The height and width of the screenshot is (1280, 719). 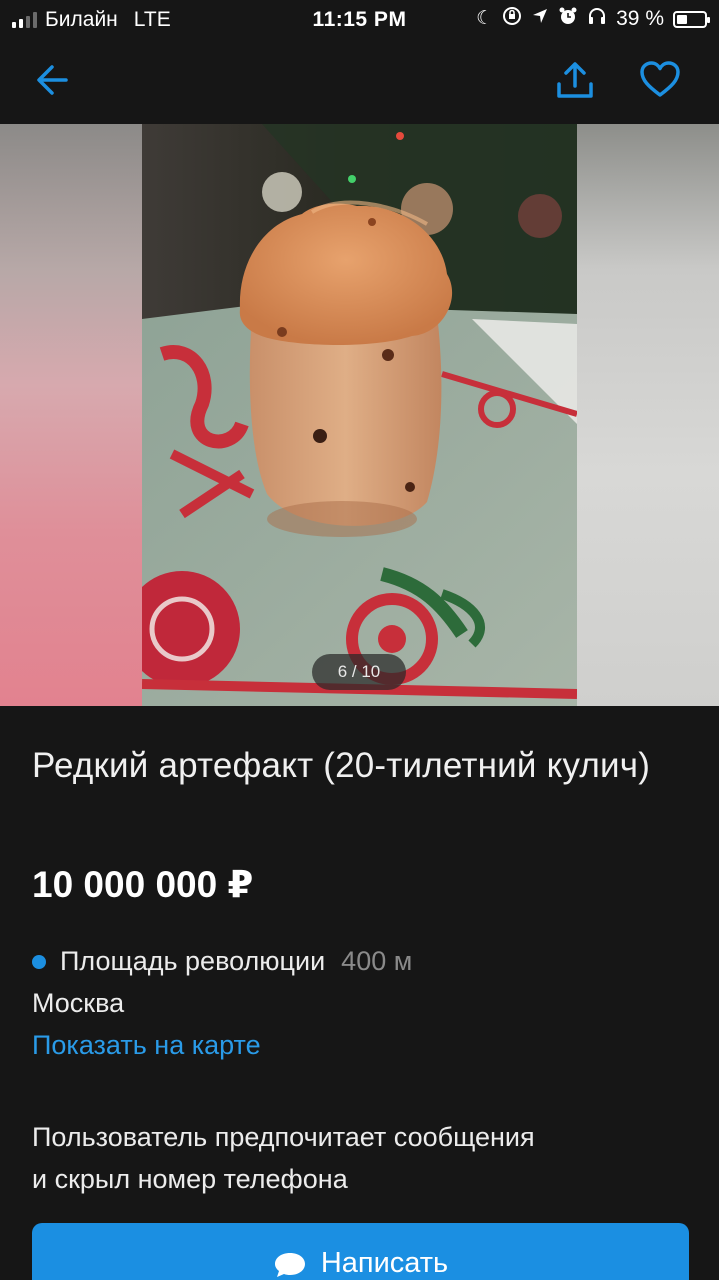 I want to click on share-icon, so click(x=575, y=80).